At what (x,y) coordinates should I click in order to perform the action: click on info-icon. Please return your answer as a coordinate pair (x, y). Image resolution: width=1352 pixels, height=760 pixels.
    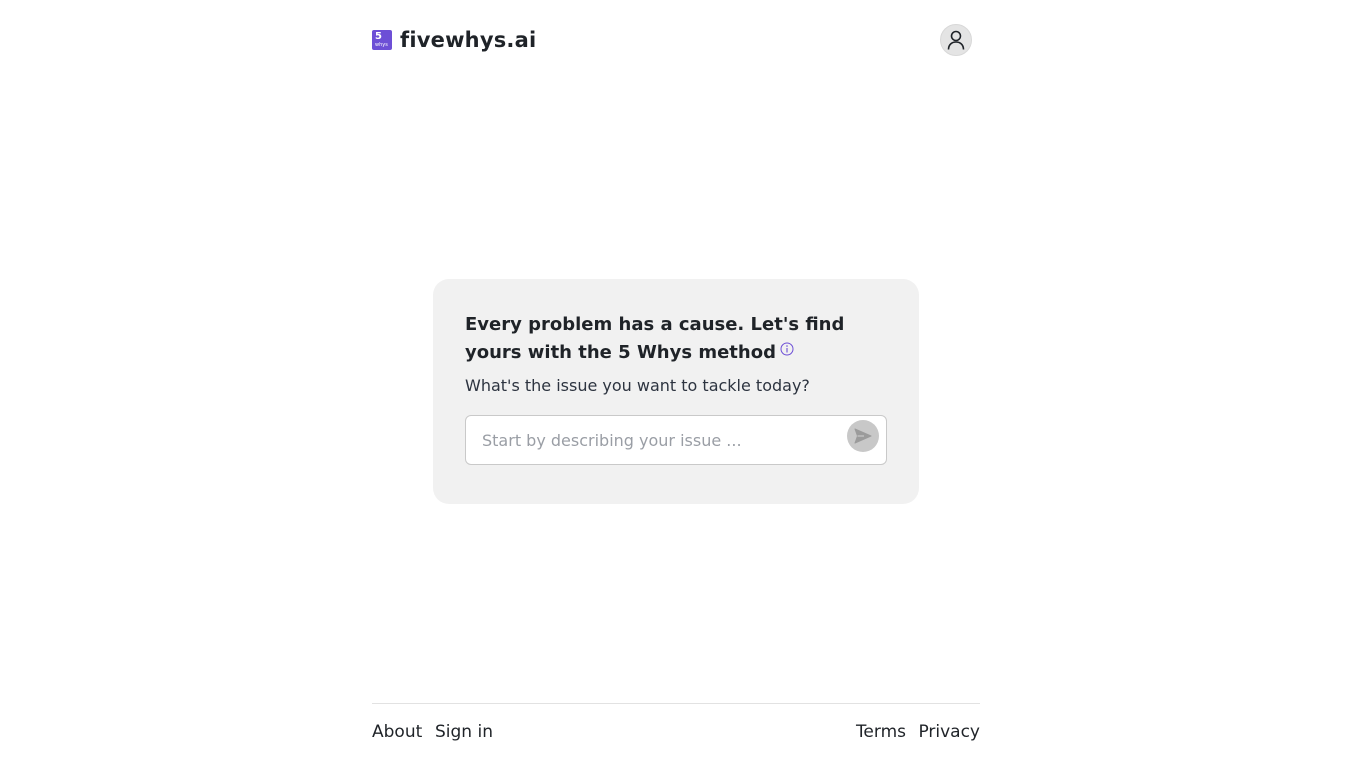
    Looking at the image, I should click on (787, 351).